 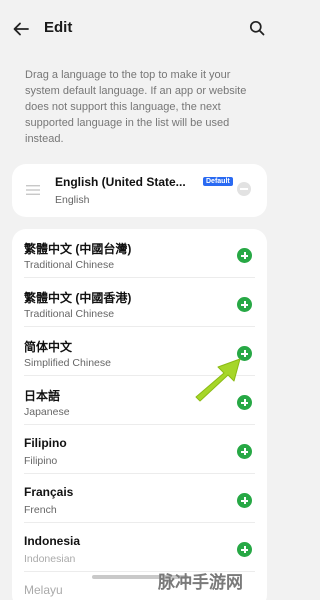 What do you see at coordinates (47, 412) in the screenshot?
I see `language-subtitle: Japanese` at bounding box center [47, 412].